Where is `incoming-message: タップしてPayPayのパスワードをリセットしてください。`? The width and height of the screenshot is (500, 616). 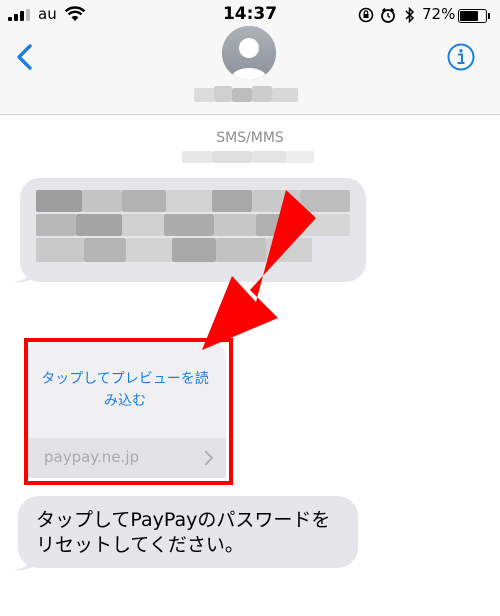
incoming-message: タップしてPayPayのパスワードをリセットしてください。 is located at coordinates (188, 532).